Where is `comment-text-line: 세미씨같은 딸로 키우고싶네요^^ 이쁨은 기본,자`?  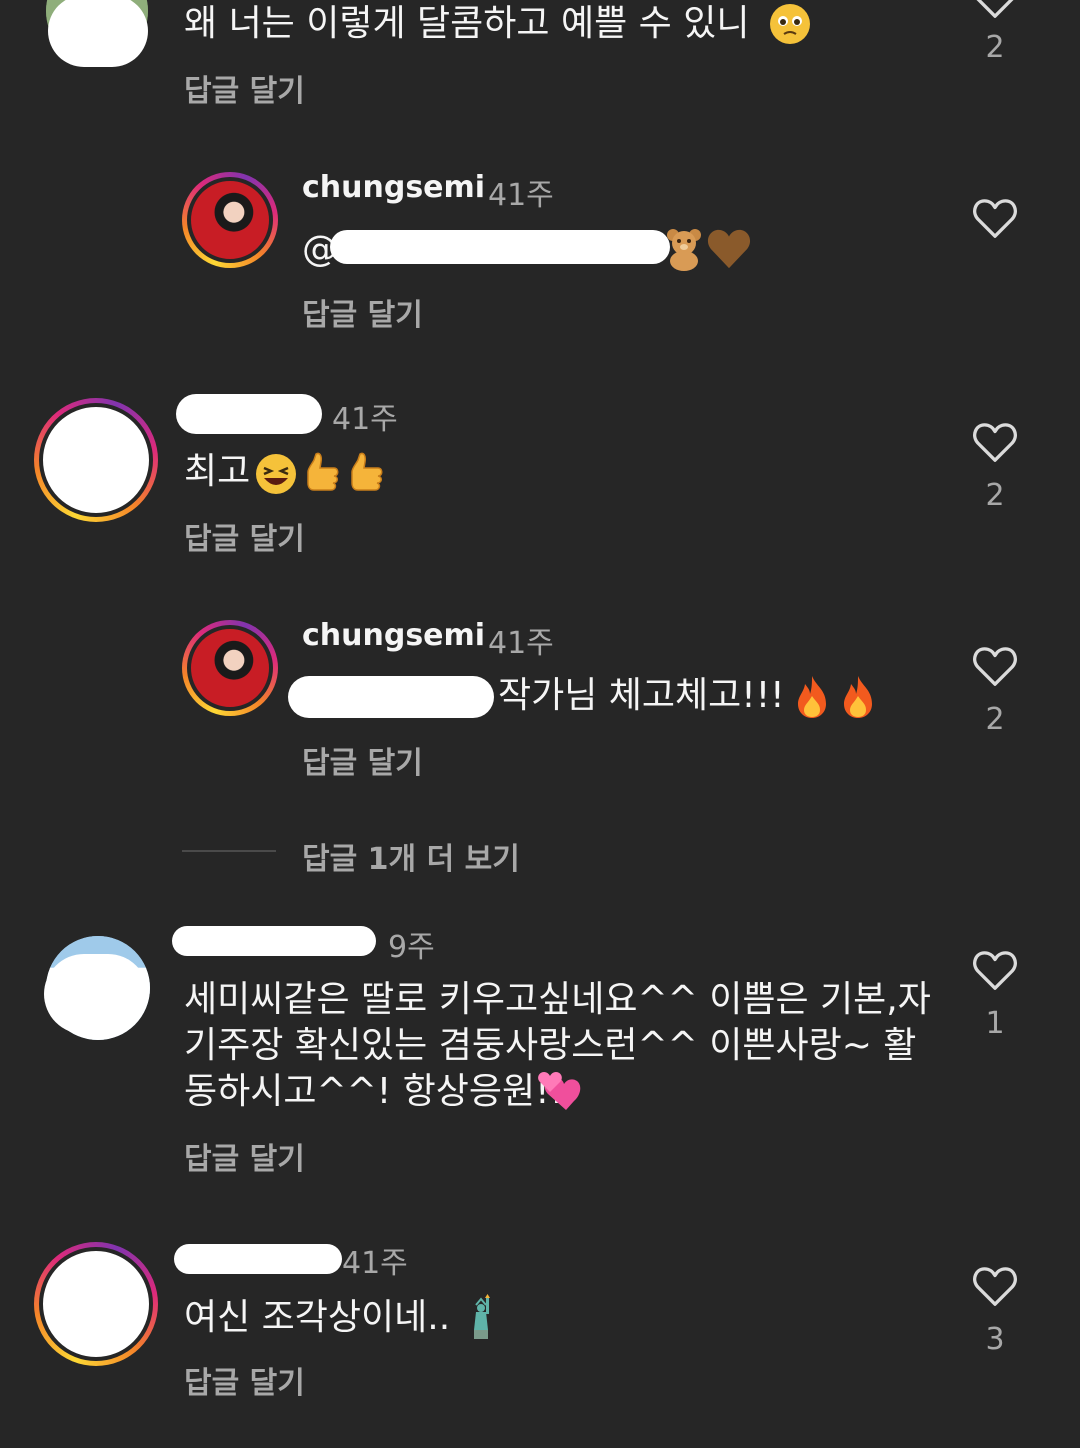
comment-text-line: 세미씨같은 딸로 키우고싶네요^^ 이쁨은 기본,자 is located at coordinates (557, 999).